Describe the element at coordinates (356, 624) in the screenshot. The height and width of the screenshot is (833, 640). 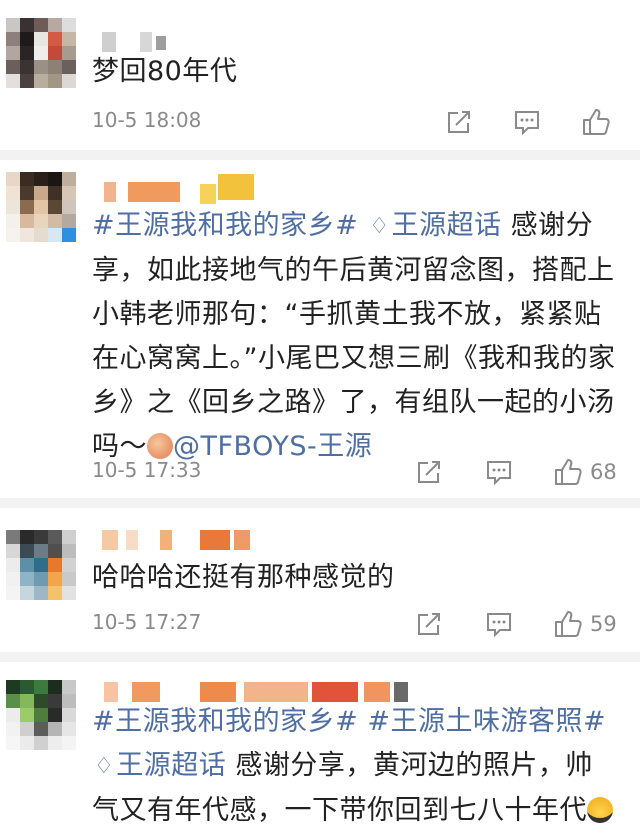
I see `comment-meta: 10-5 17:27 59` at that location.